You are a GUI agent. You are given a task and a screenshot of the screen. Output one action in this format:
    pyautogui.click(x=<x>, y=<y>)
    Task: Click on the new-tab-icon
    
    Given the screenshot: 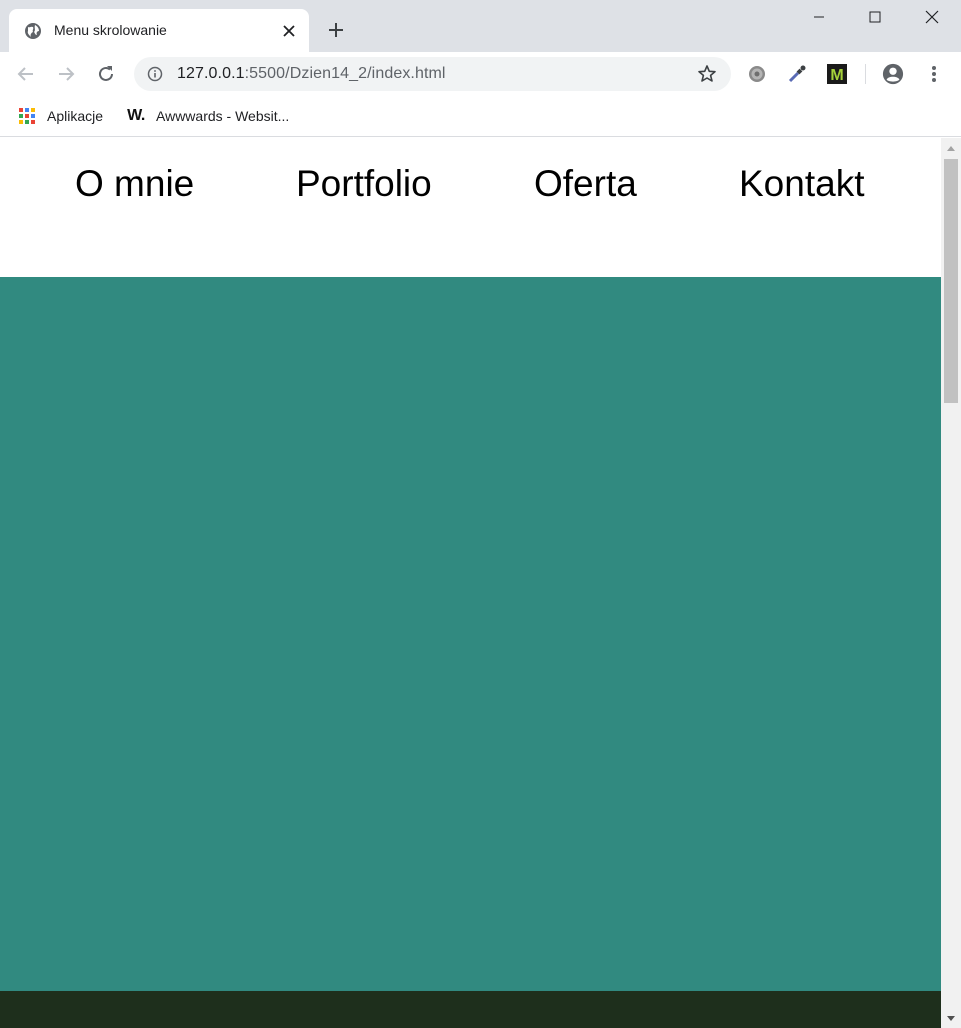 What is the action you would take?
    pyautogui.click(x=336, y=30)
    